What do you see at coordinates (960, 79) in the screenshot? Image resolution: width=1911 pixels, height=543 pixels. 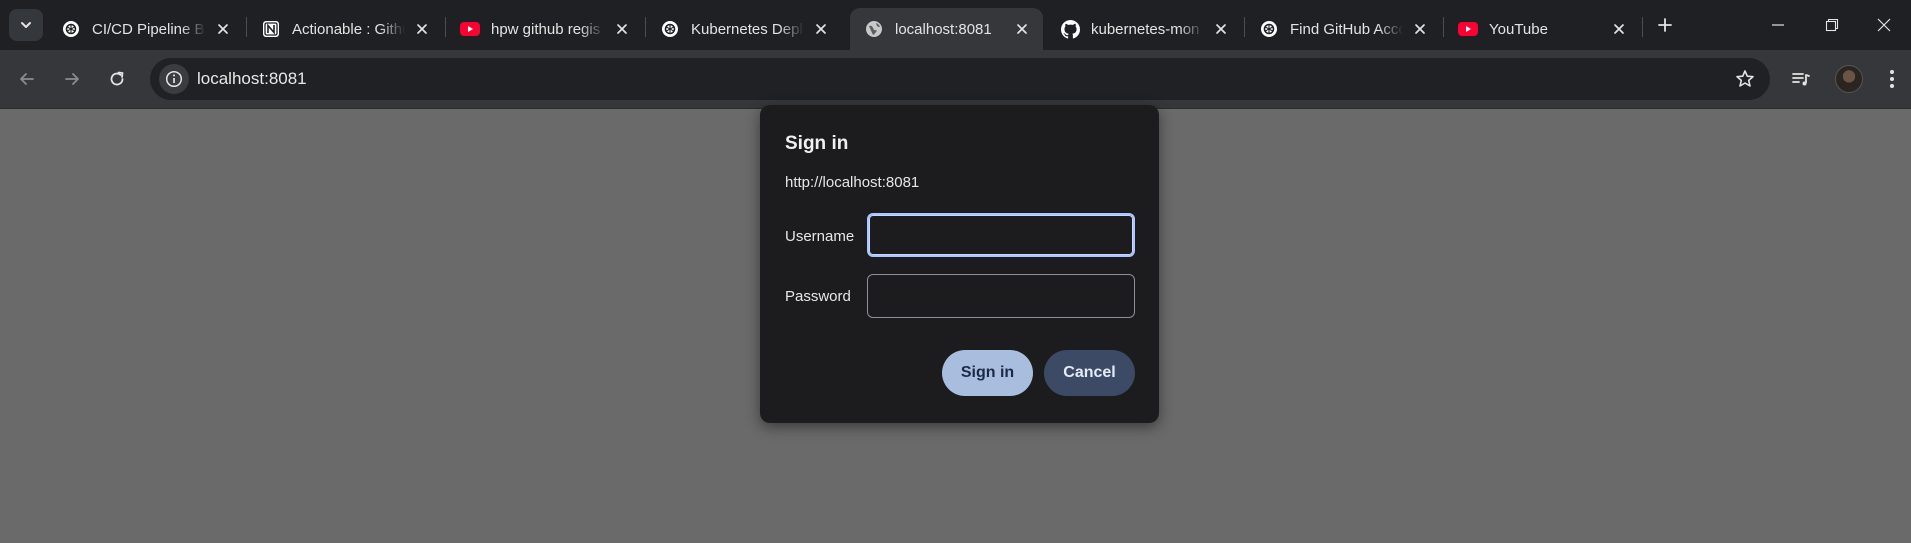 I see `address-bar: localhost:8081` at bounding box center [960, 79].